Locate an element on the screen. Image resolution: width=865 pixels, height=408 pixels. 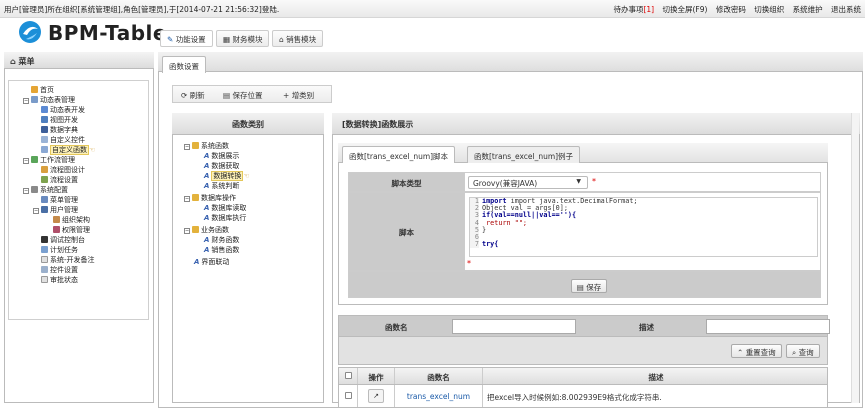
tab-function-example: 函数[trans_excel_num]例子 is located at coordinates (524, 154).